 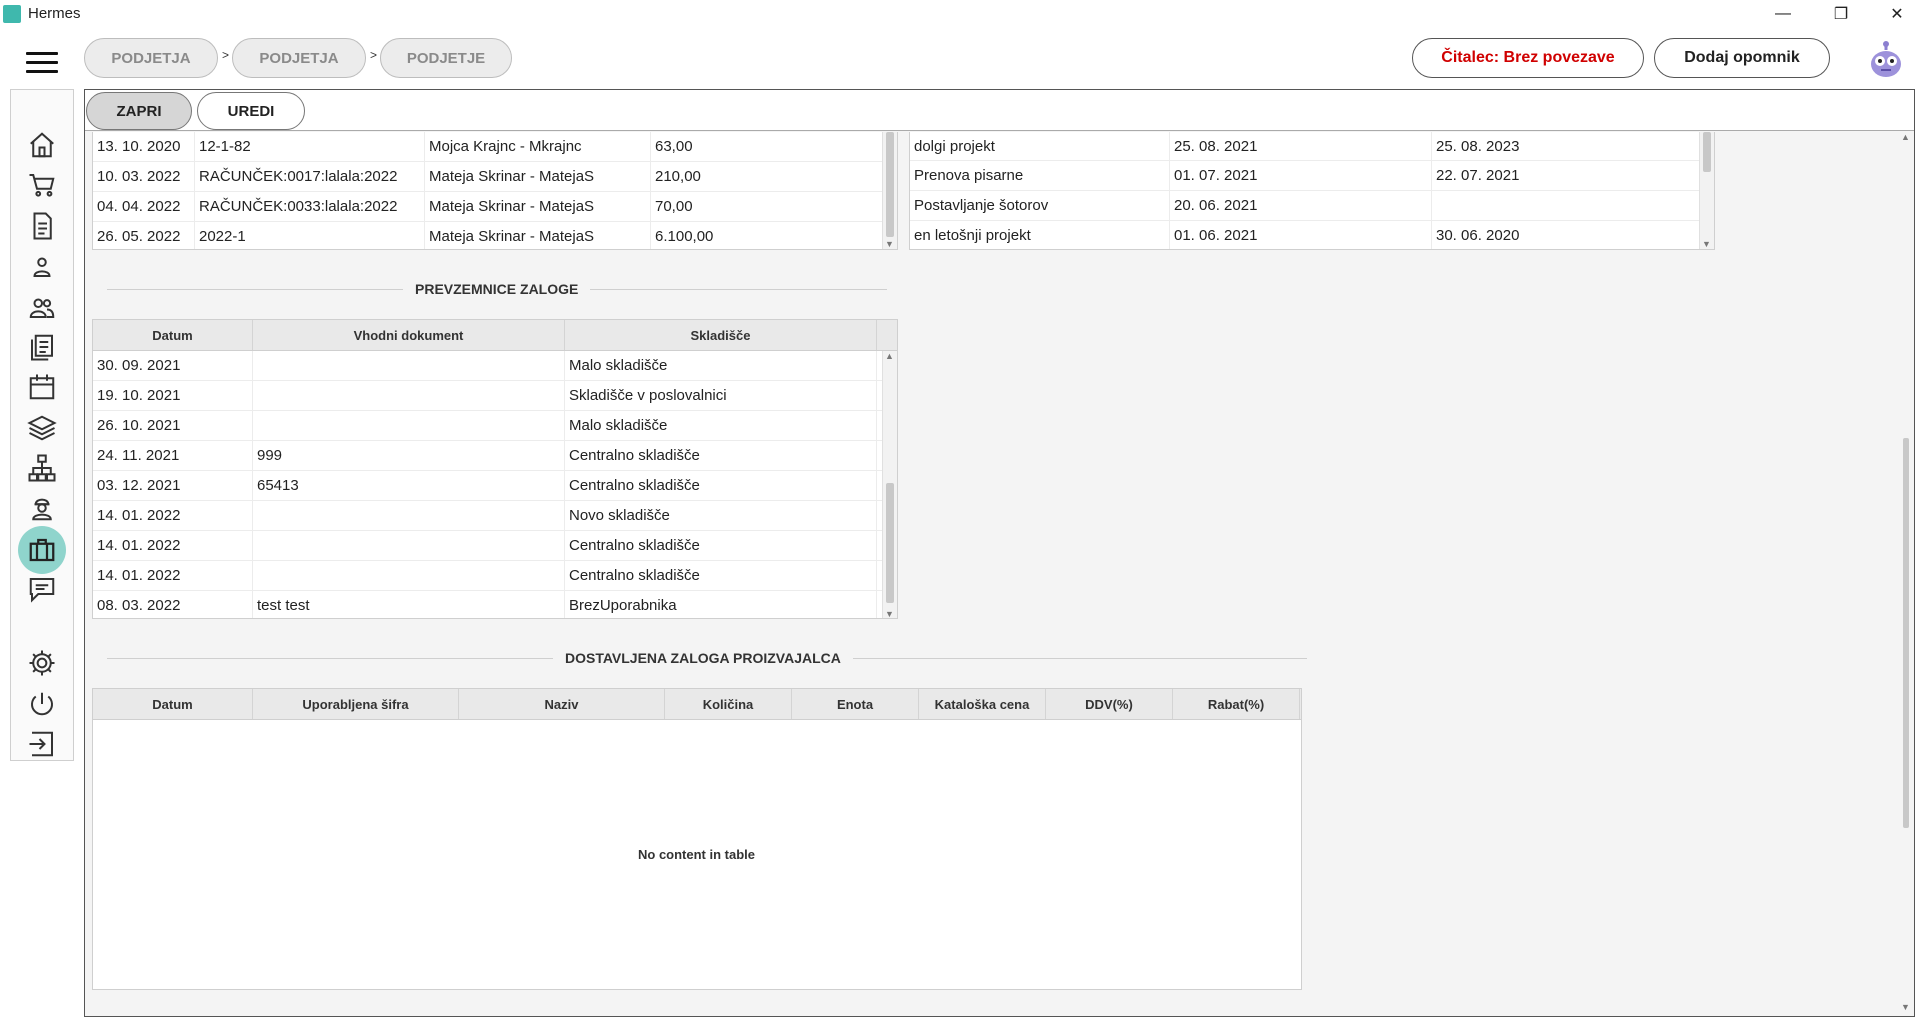 What do you see at coordinates (562, 704) in the screenshot?
I see `column-header-name: Naziv` at bounding box center [562, 704].